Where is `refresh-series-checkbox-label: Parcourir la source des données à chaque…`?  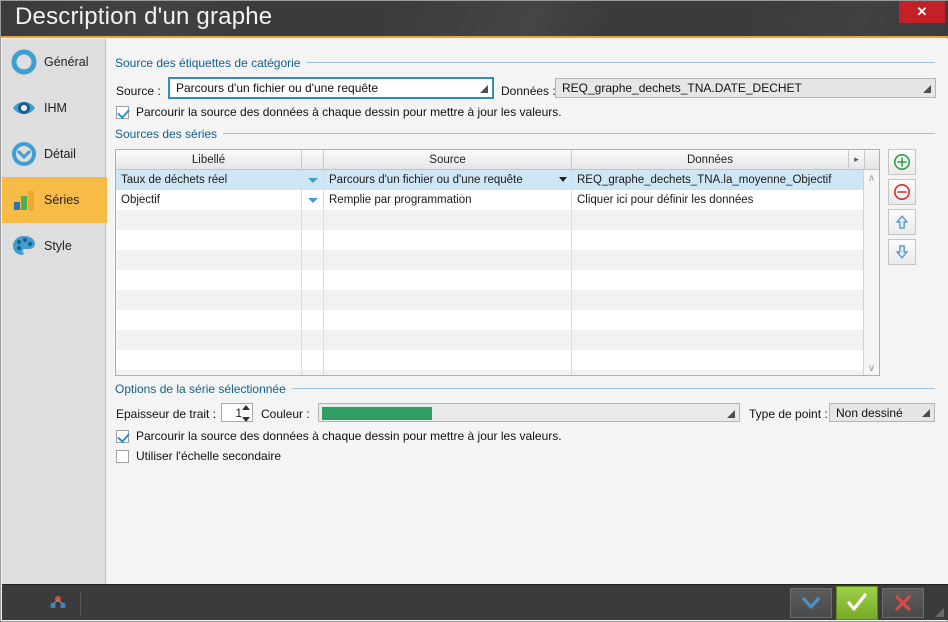 refresh-series-checkbox-label: Parcourir la source des données à chaque… is located at coordinates (349, 436).